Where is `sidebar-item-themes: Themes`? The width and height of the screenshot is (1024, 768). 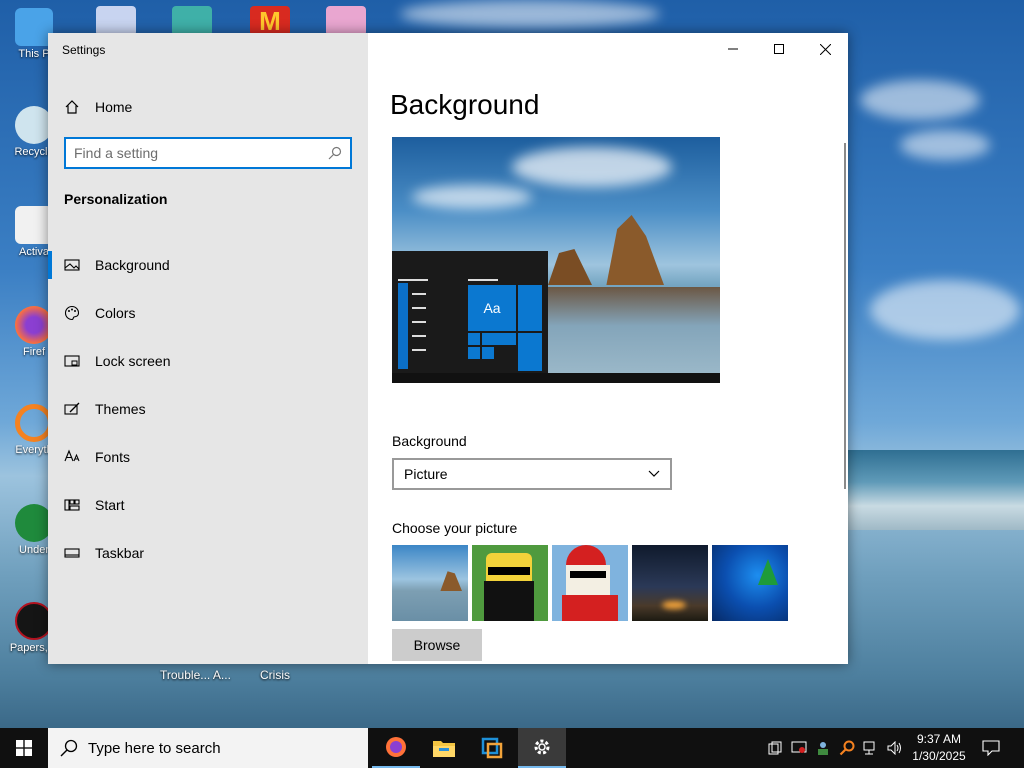 sidebar-item-themes: Themes is located at coordinates (208, 409).